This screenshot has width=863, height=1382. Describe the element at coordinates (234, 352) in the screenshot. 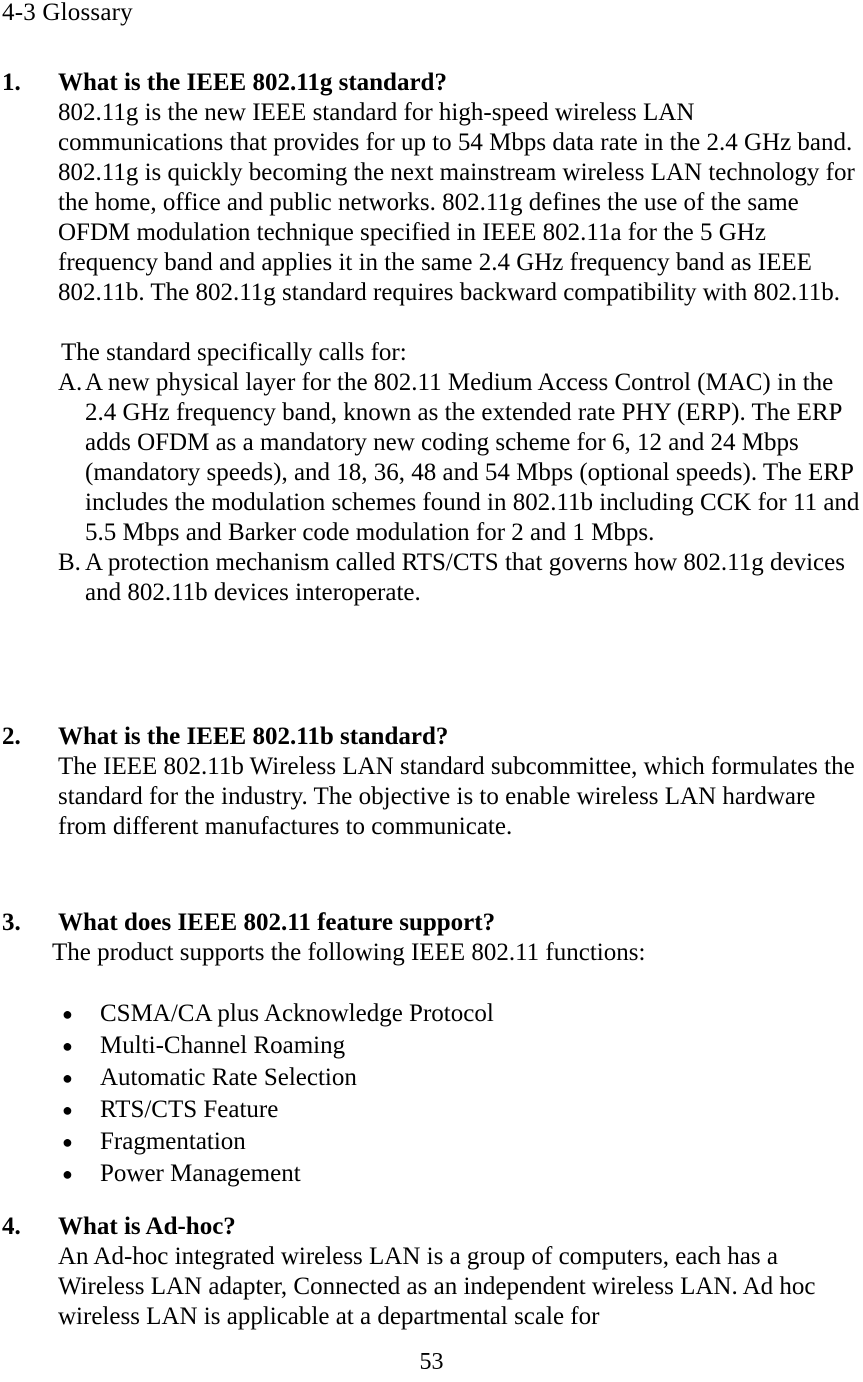

I see `lead-in-text-1: The standard specifically calls for:` at that location.